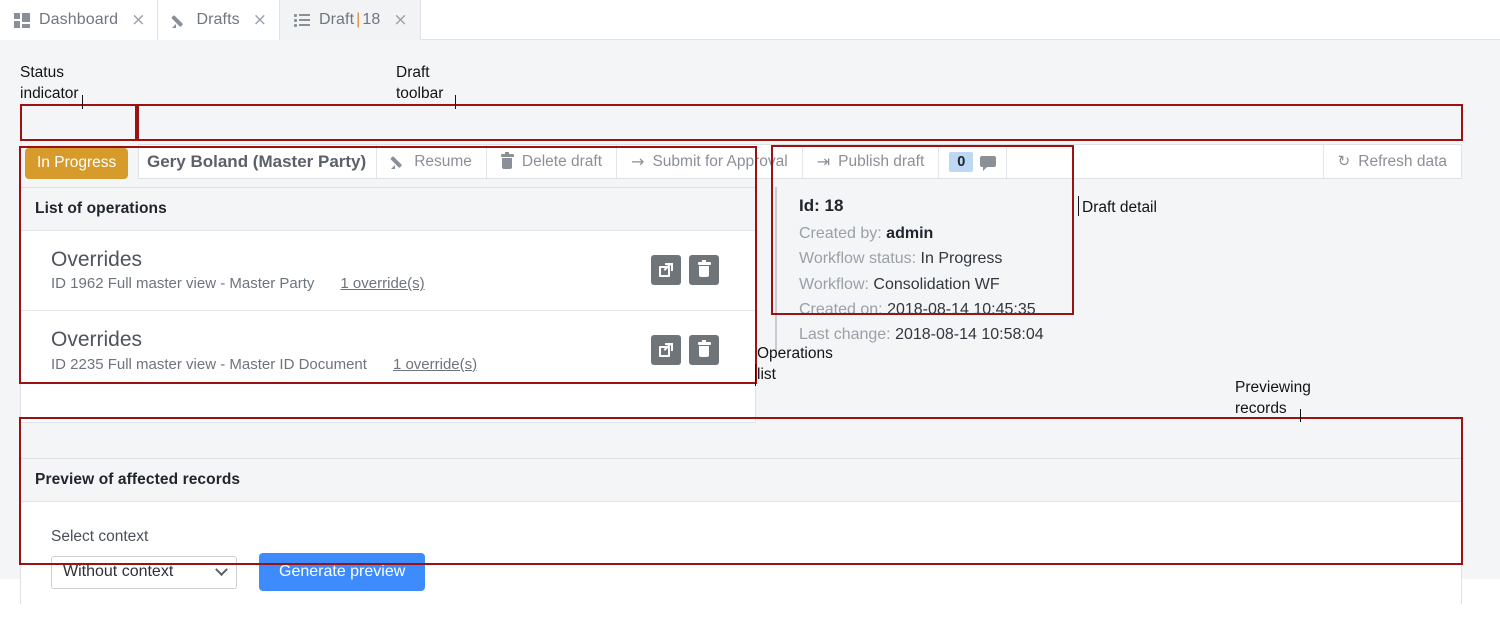  I want to click on draft-id: Id: 18, so click(935, 206).